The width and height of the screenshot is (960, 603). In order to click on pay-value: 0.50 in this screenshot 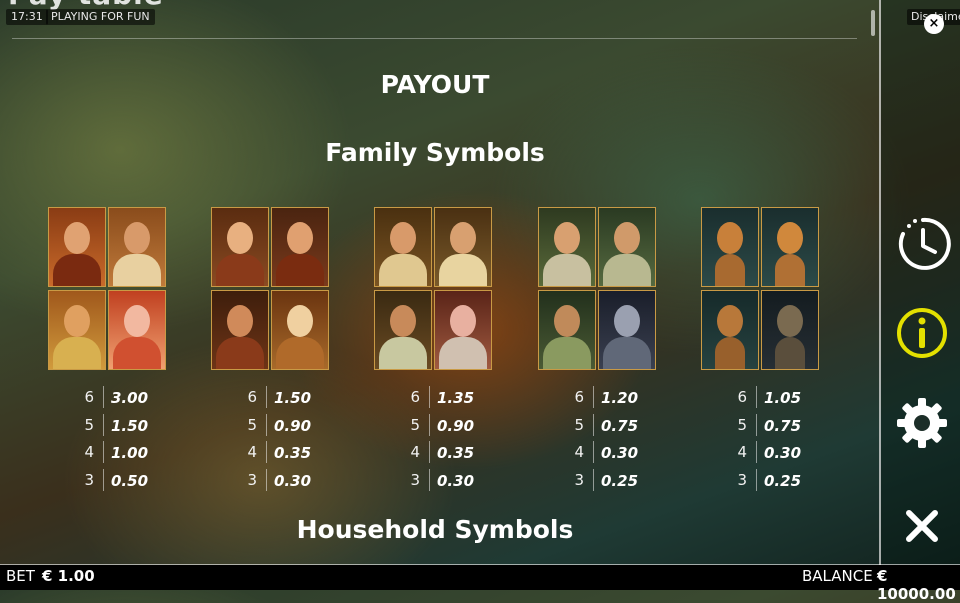, I will do `click(130, 480)`.